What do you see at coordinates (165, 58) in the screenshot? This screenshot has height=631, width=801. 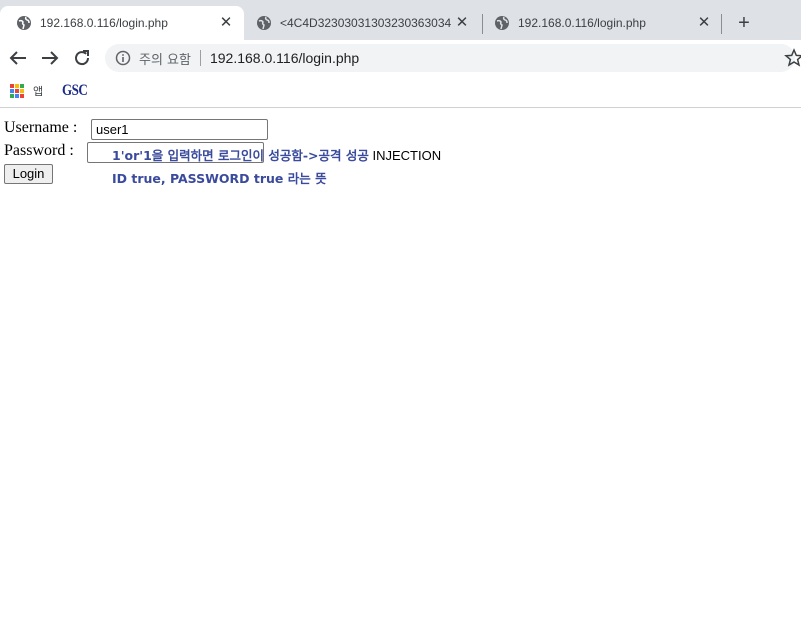 I see `security-warning: 주의 요함` at bounding box center [165, 58].